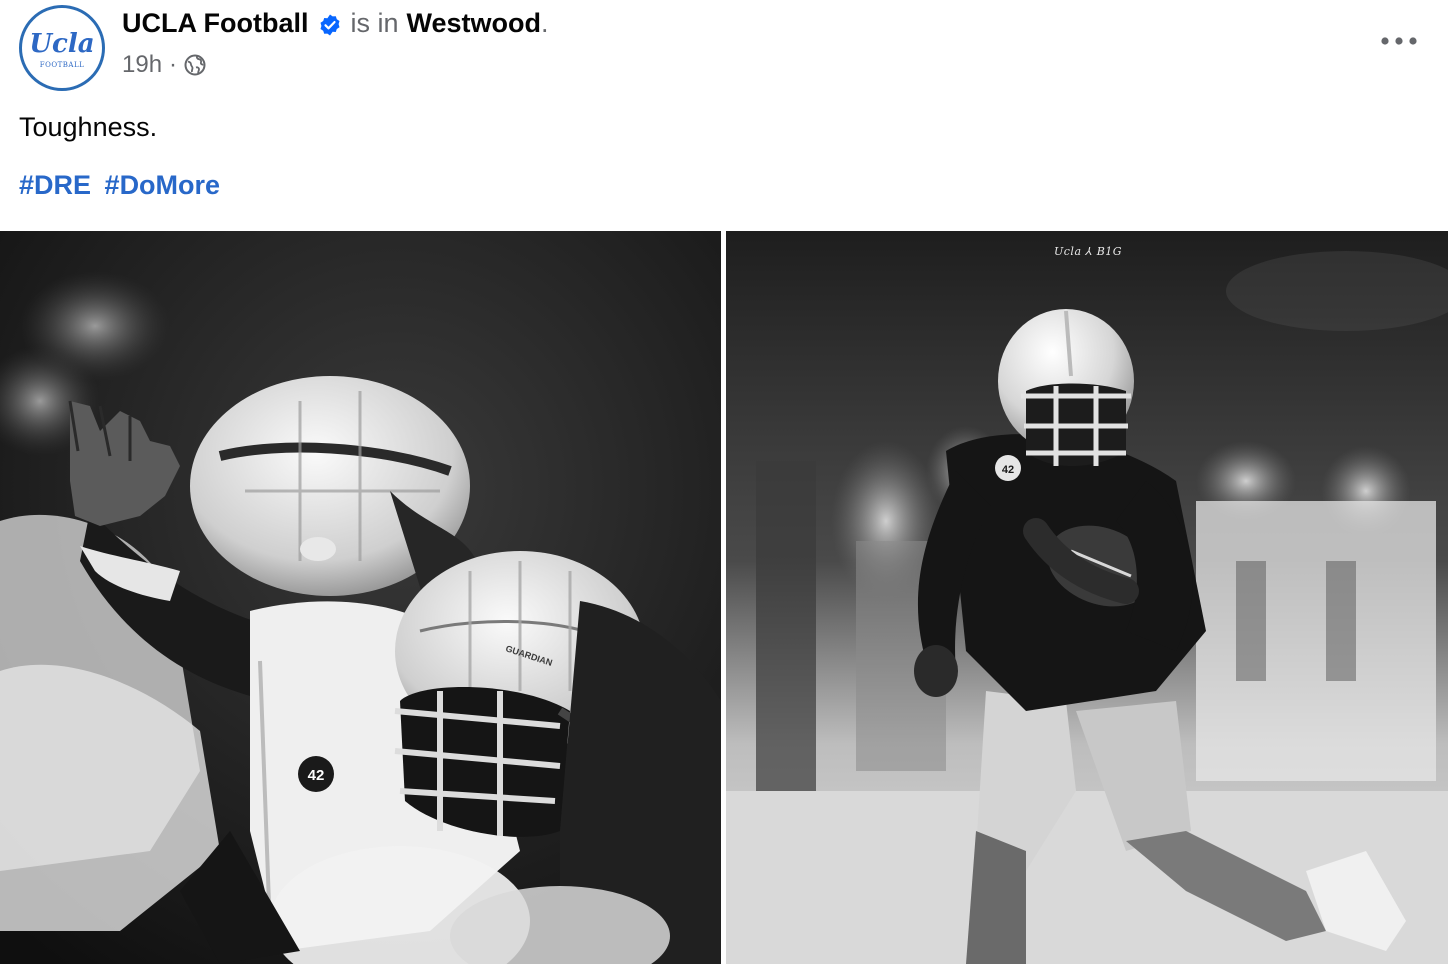  I want to click on photo-watermark: Ucla ⅄ B1G, so click(1088, 251).